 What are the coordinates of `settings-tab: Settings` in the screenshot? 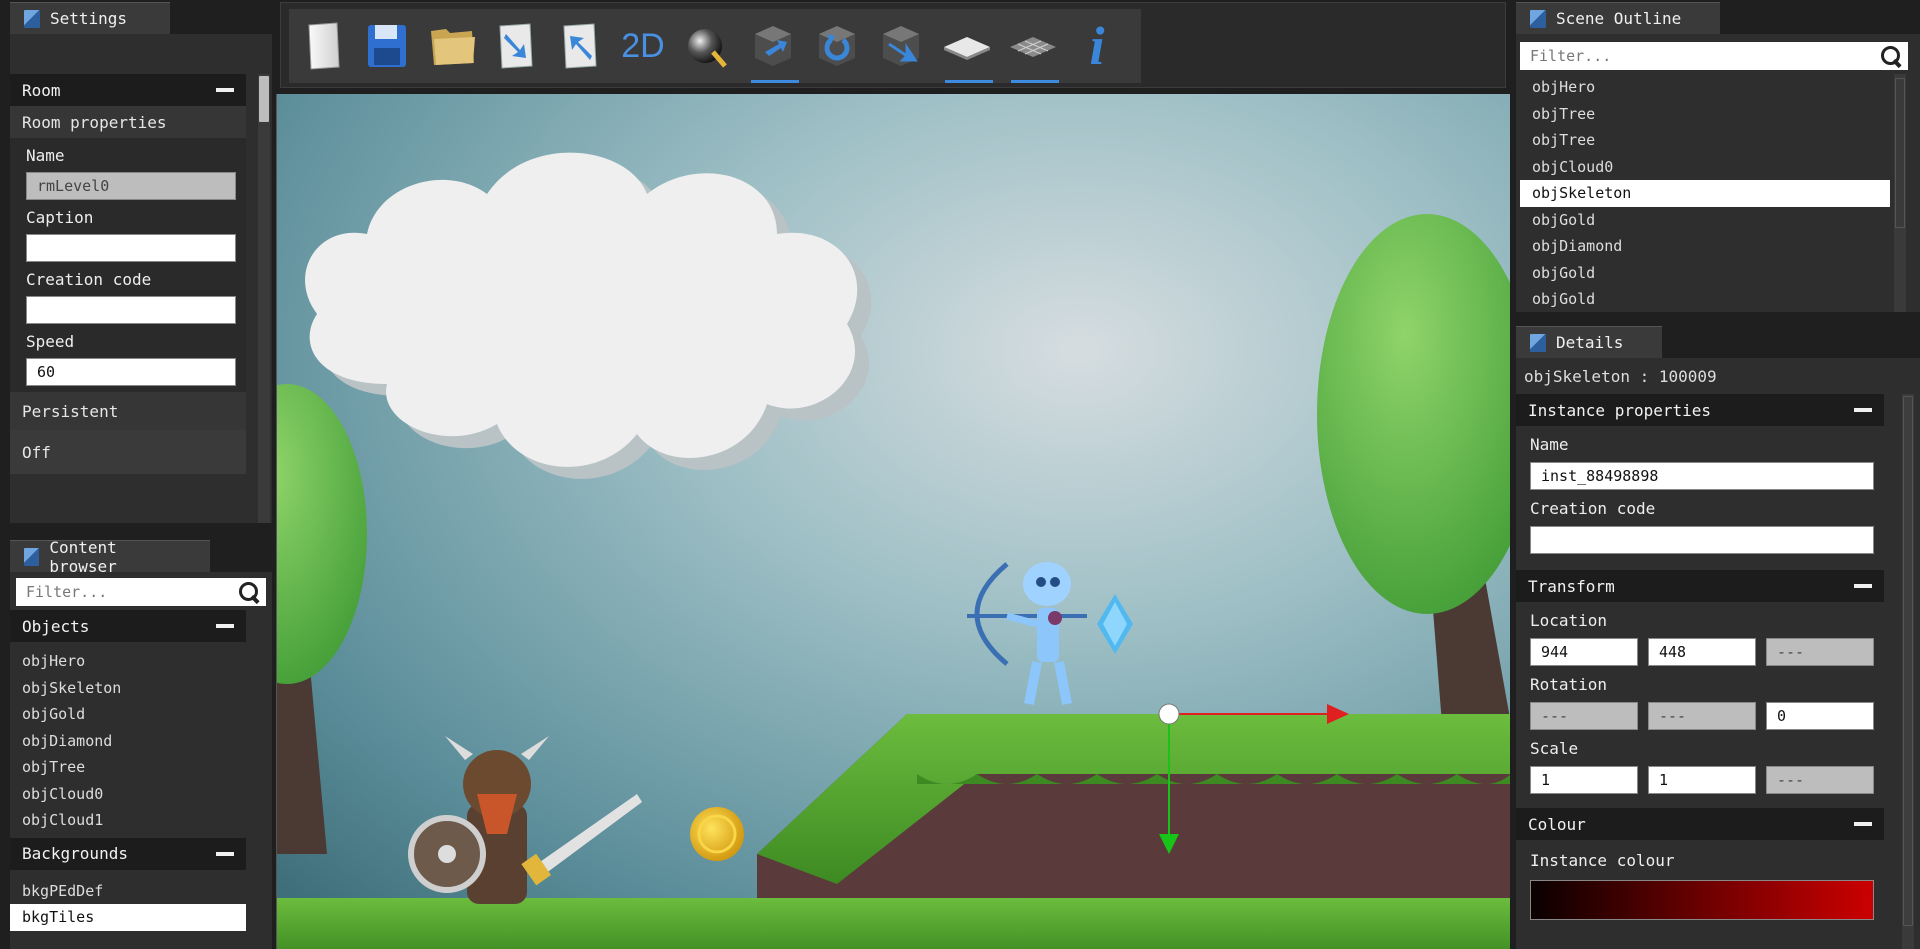 It's located at (90, 18).